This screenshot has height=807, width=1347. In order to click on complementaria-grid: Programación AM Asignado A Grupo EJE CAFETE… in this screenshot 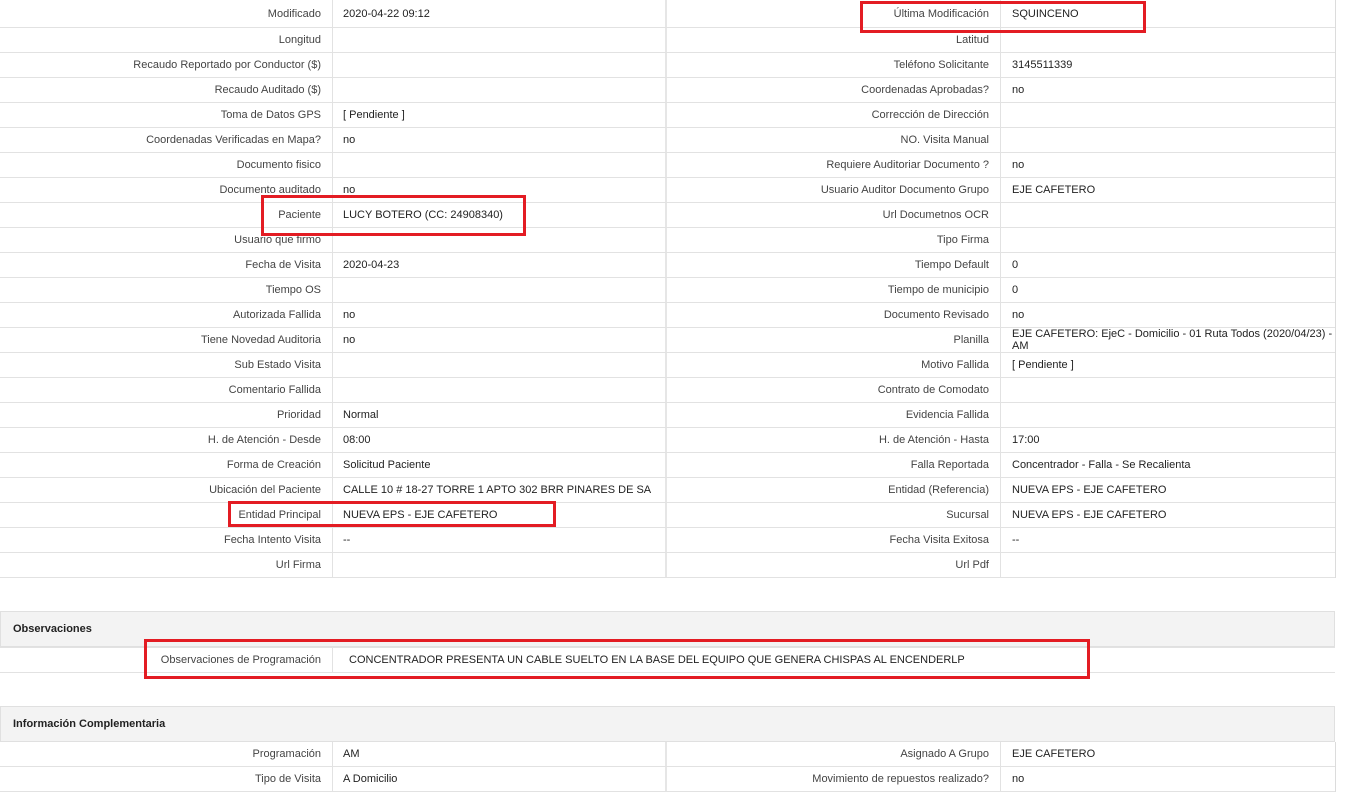, I will do `click(668, 767)`.